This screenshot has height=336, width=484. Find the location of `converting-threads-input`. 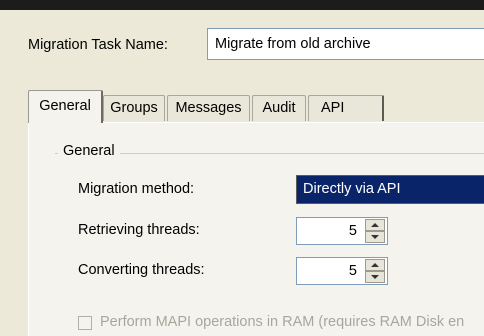

converting-threads-input is located at coordinates (329, 271).